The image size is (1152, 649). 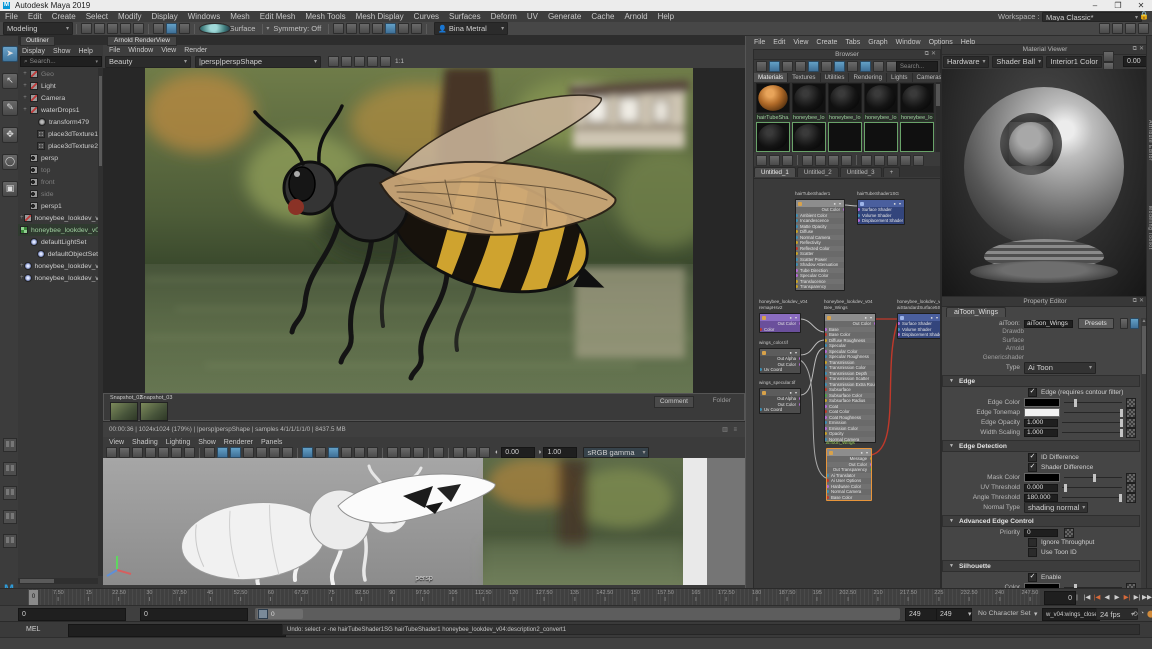 What do you see at coordinates (261, 452) in the screenshot?
I see `shaded-wireframe-icon` at bounding box center [261, 452].